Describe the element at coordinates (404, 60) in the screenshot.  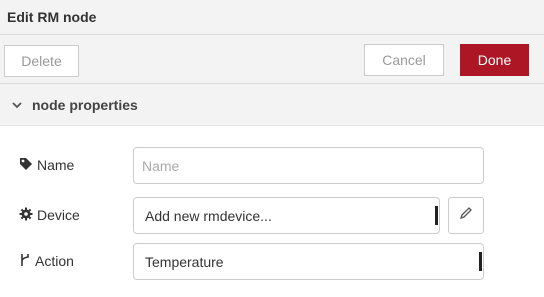
I see `cancel-button: Cancel` at that location.